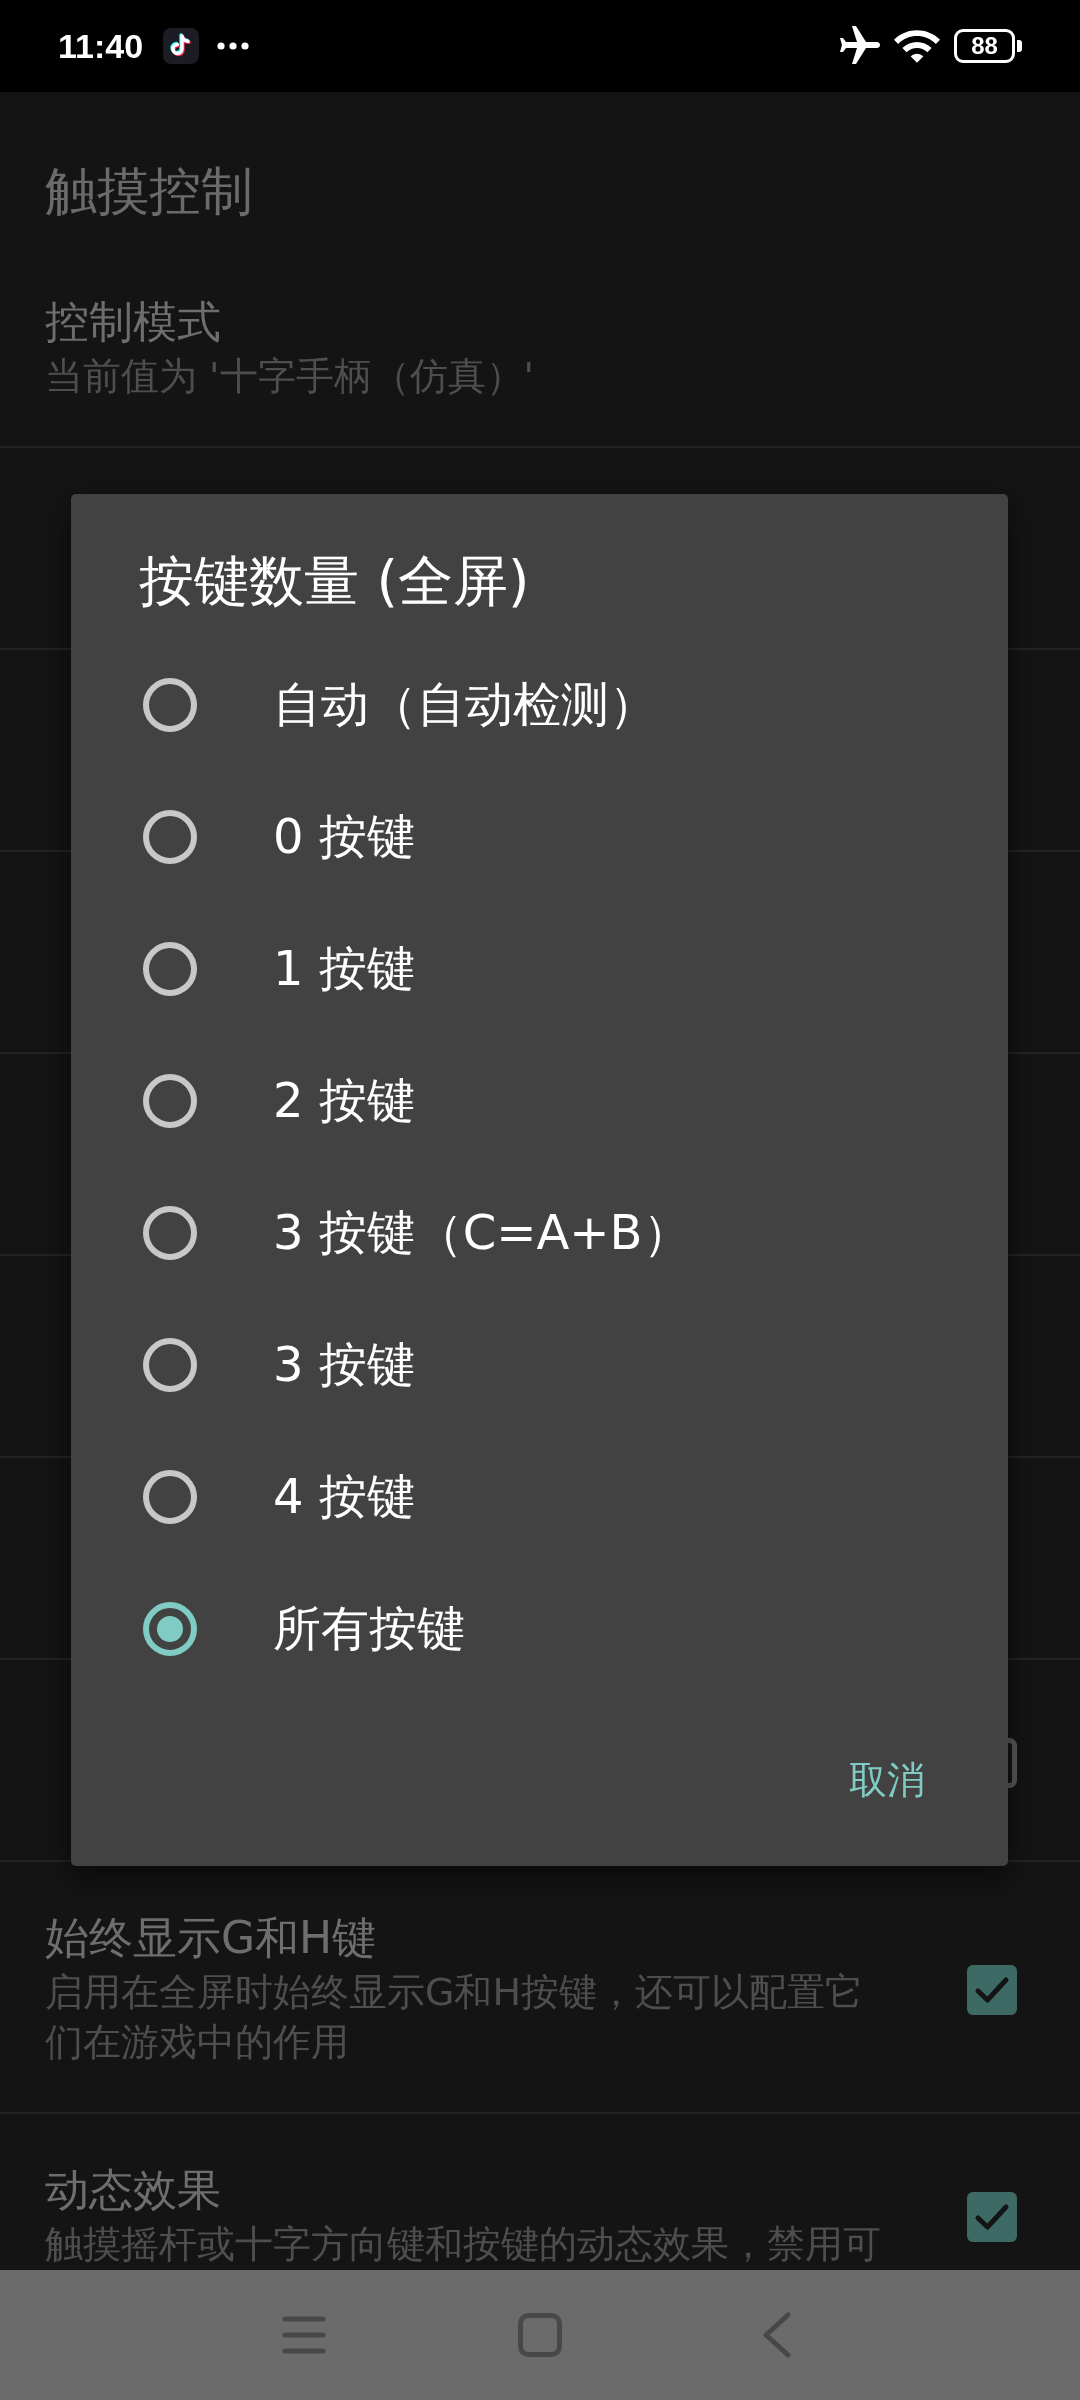 Image resolution: width=1080 pixels, height=2400 pixels. What do you see at coordinates (149, 191) in the screenshot?
I see `page-title: 触摸控制` at bounding box center [149, 191].